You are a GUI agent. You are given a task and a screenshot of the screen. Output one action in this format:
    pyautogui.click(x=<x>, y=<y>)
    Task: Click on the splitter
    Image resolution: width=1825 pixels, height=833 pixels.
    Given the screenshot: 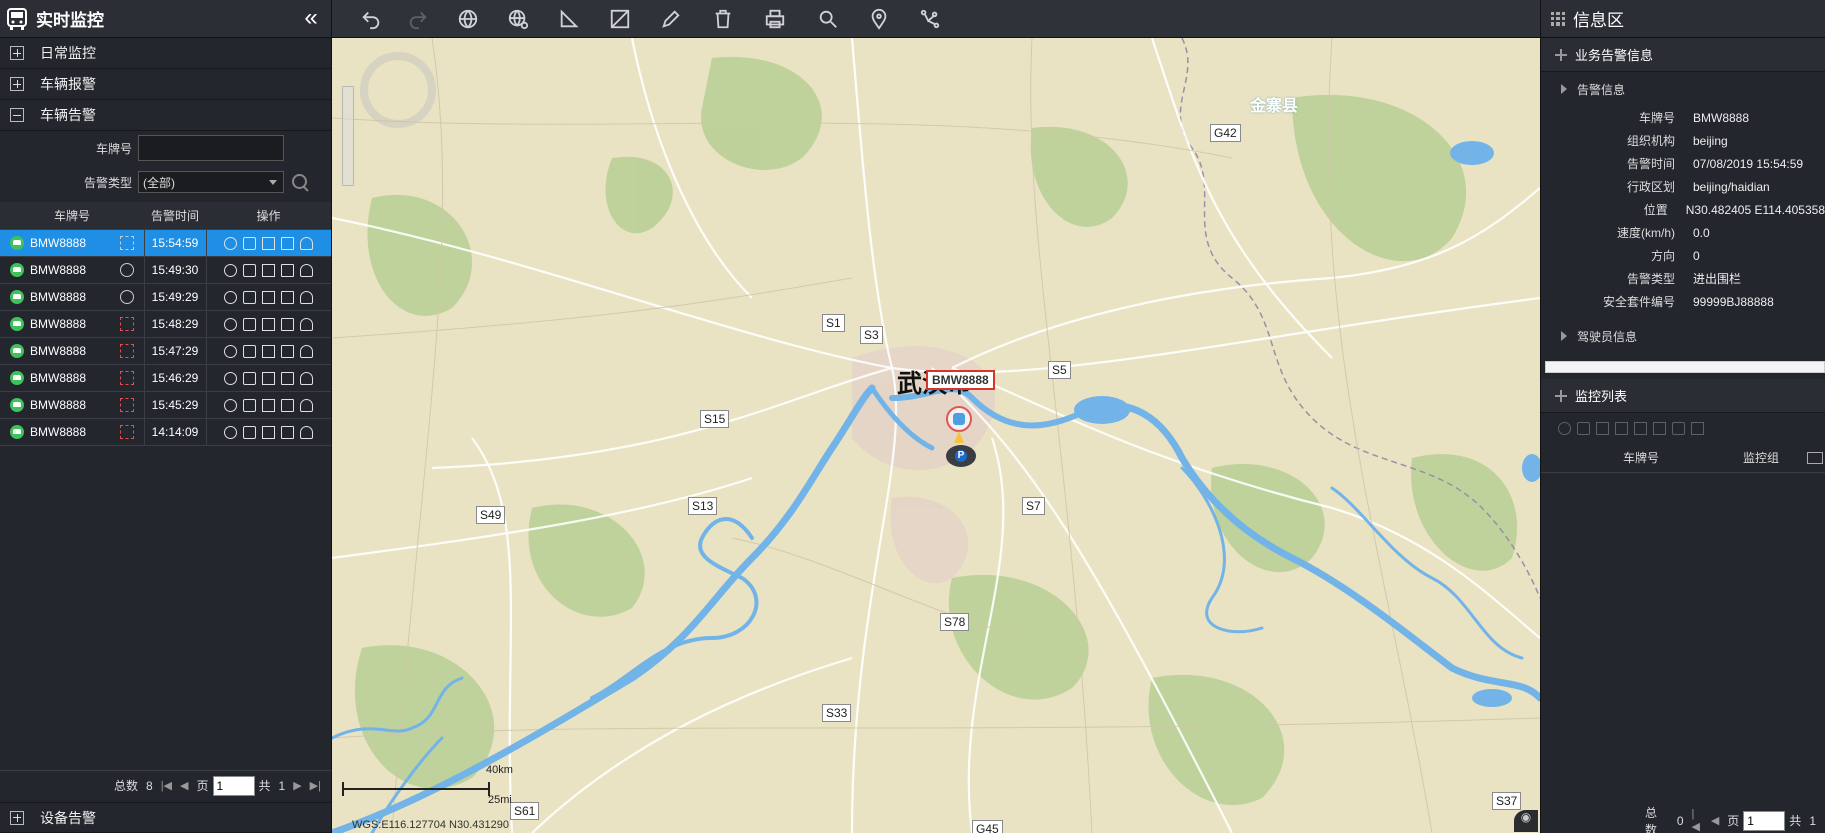 What is the action you would take?
    pyautogui.click(x=1685, y=367)
    